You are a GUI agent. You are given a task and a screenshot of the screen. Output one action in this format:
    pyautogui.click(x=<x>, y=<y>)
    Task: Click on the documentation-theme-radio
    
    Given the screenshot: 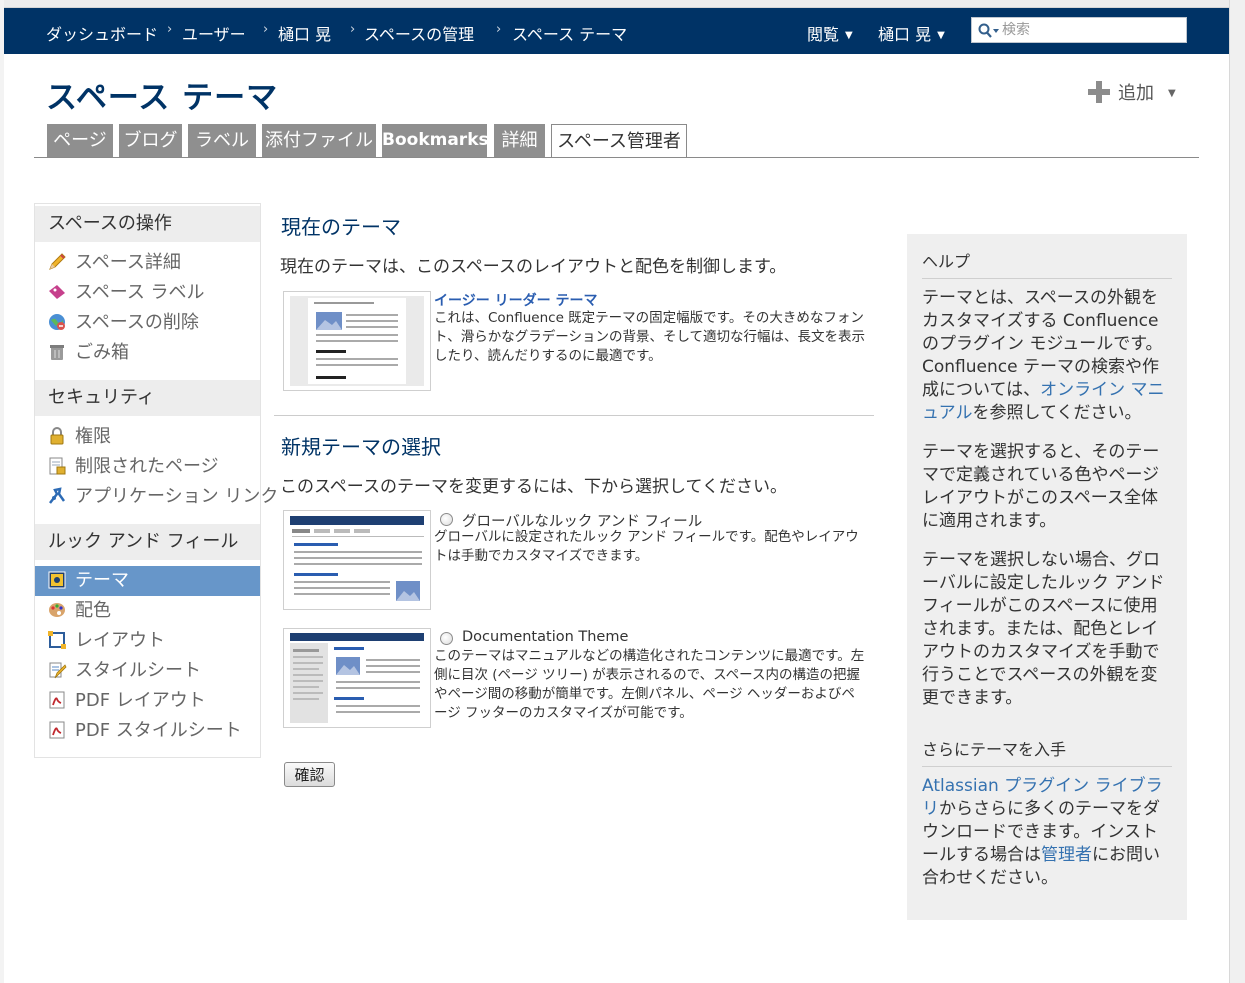 What is the action you would take?
    pyautogui.click(x=446, y=638)
    